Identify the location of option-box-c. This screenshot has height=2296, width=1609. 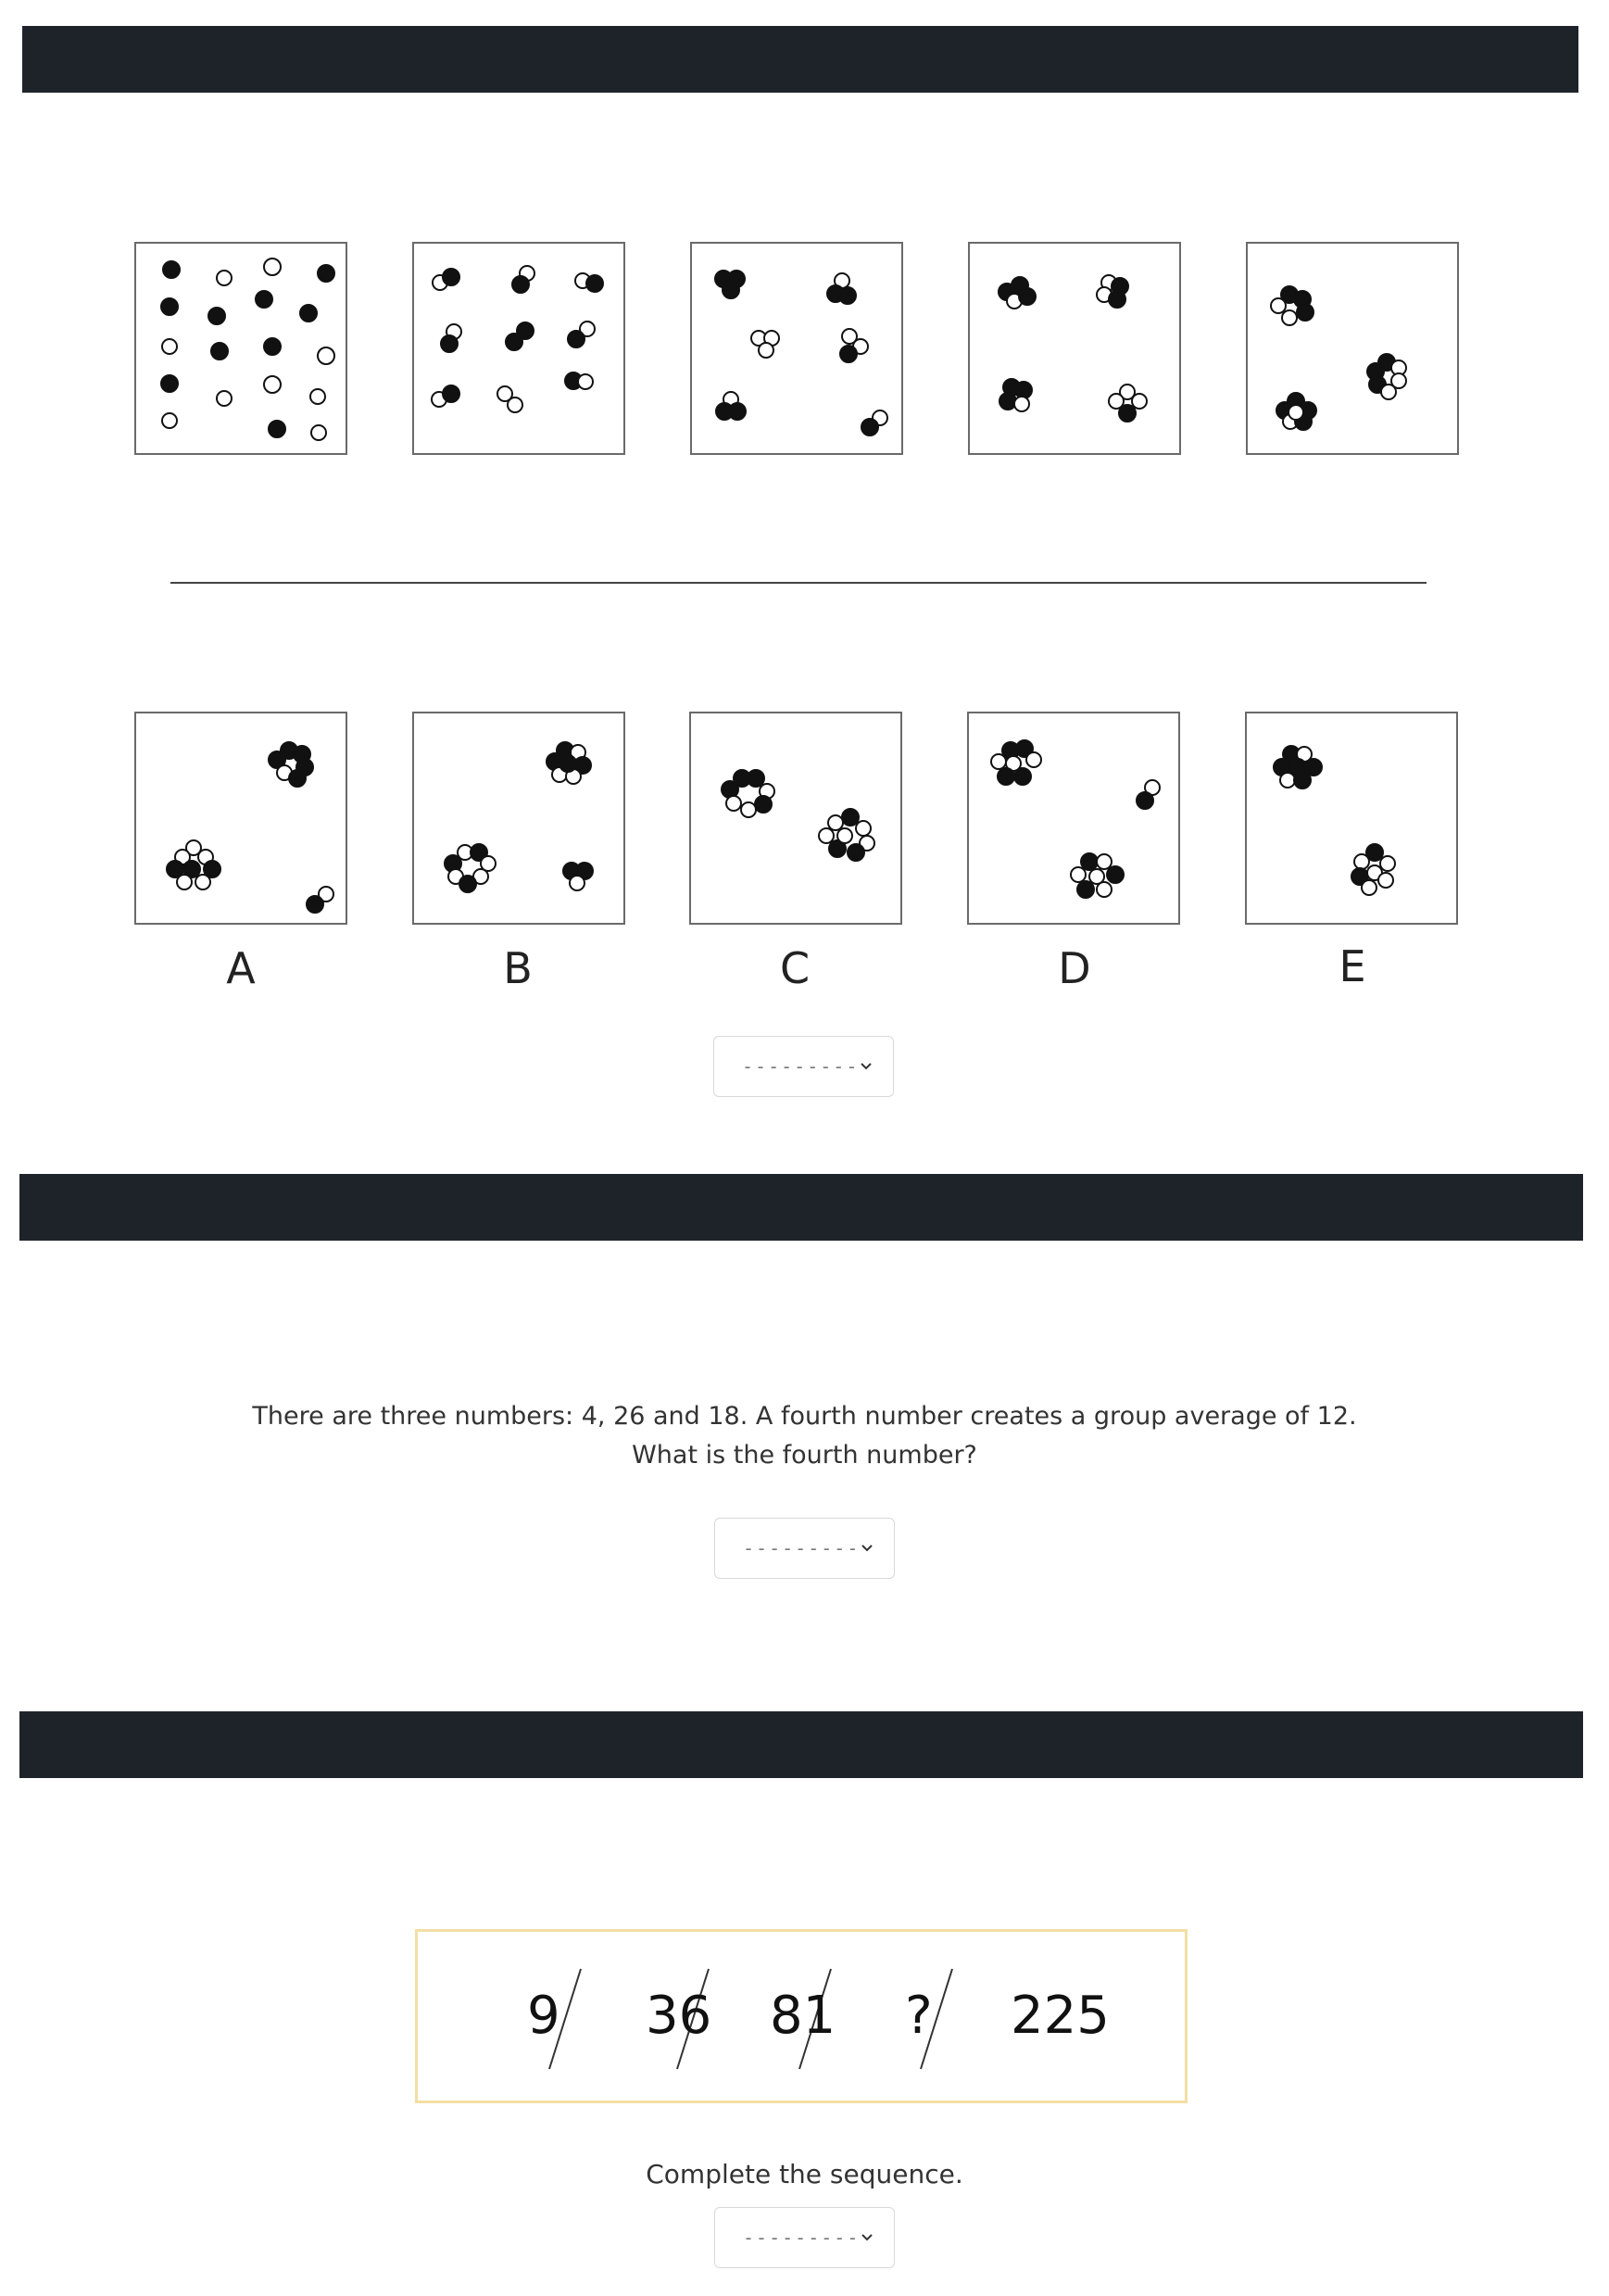
(796, 819).